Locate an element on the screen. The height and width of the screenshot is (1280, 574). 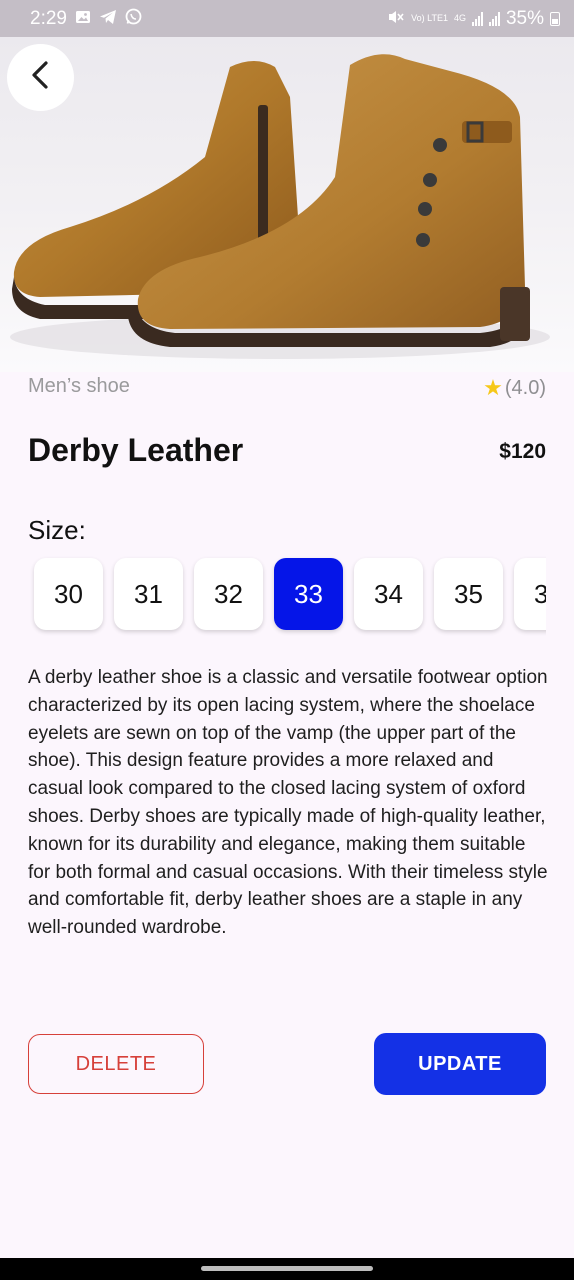
size-label: Size: is located at coordinates (57, 530).